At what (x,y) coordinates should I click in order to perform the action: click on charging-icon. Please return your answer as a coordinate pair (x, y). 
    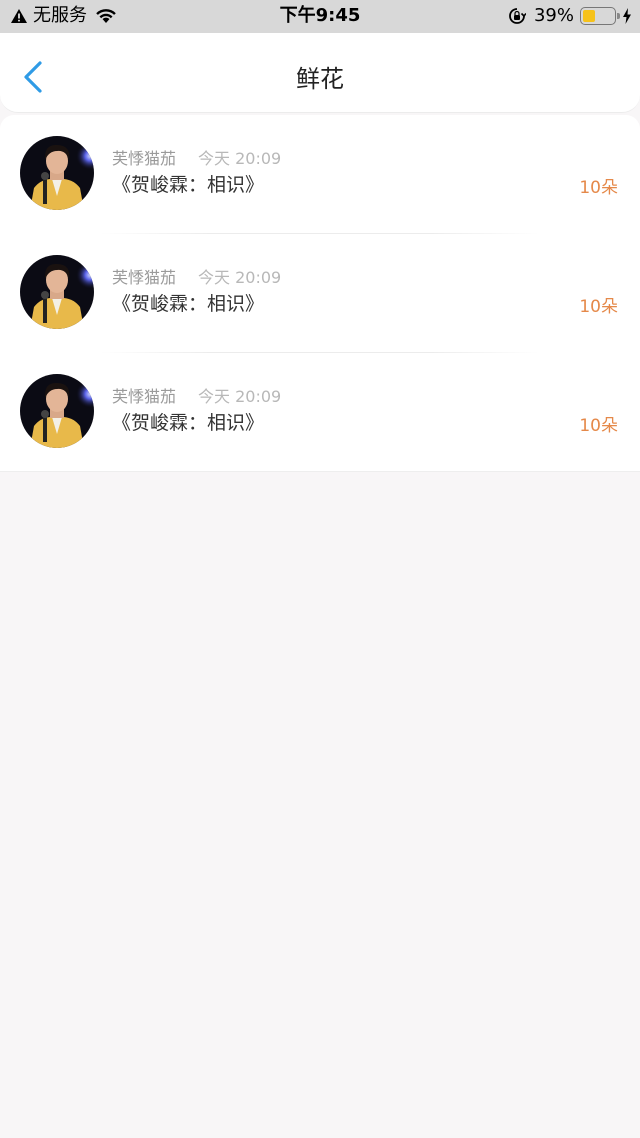
    Looking at the image, I should click on (627, 16).